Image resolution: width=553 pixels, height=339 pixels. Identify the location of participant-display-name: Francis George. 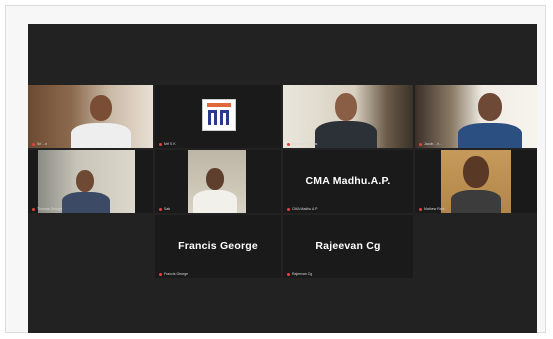
(218, 245).